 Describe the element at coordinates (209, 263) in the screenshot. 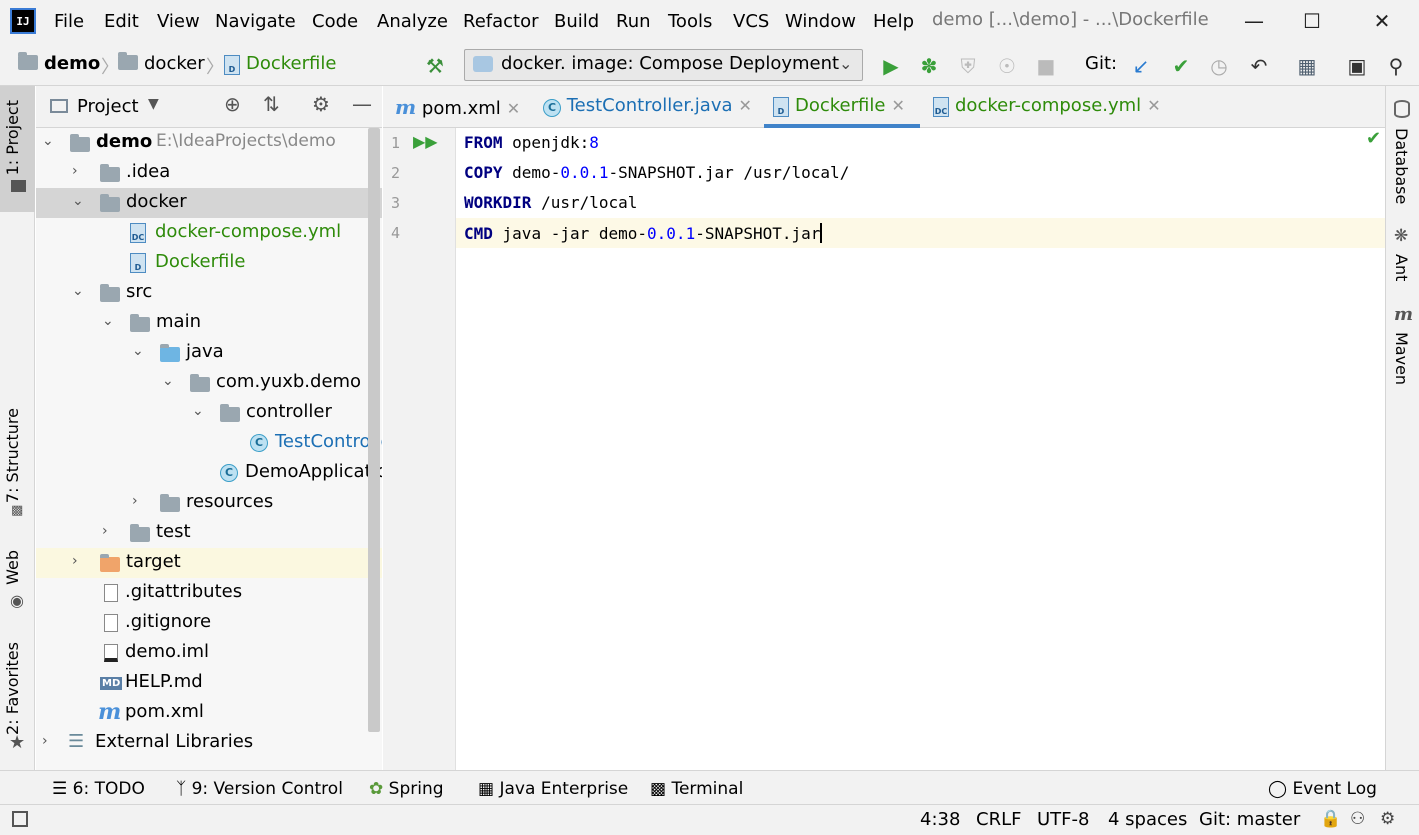

I see `tree-row-dockerfile: D Dockerfile` at that location.